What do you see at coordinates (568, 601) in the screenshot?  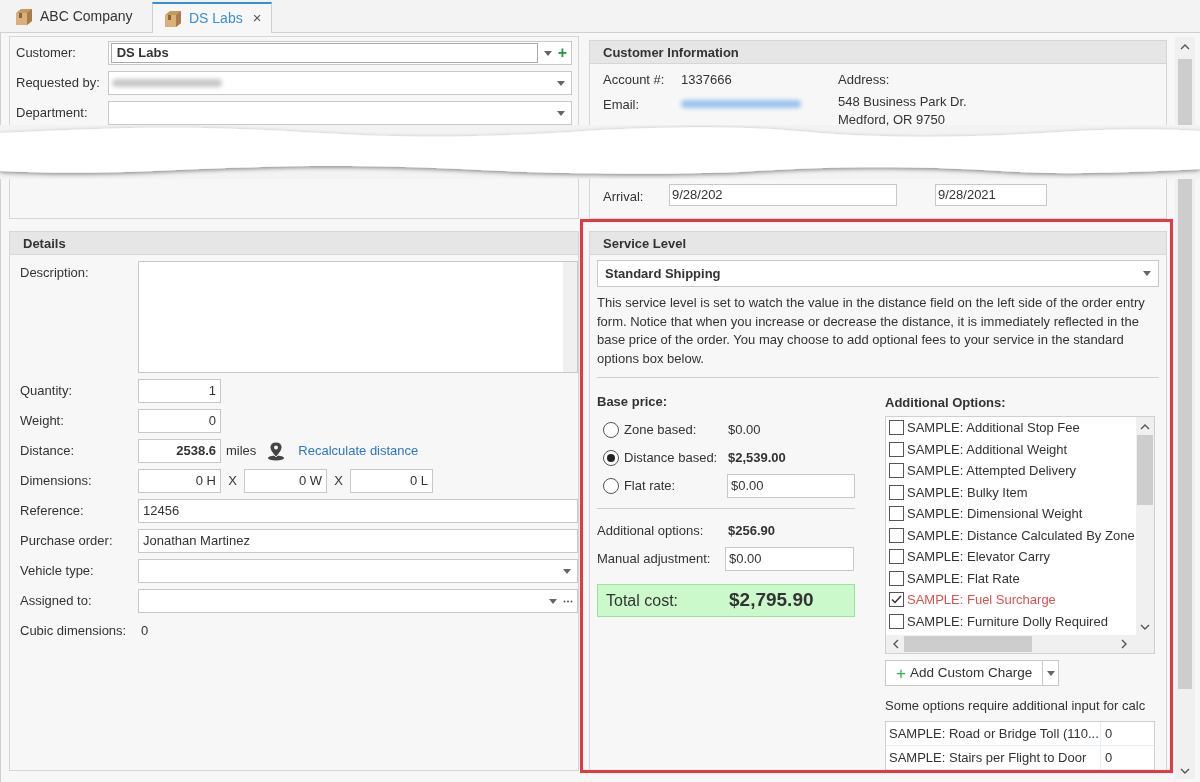 I see `more-icon` at bounding box center [568, 601].